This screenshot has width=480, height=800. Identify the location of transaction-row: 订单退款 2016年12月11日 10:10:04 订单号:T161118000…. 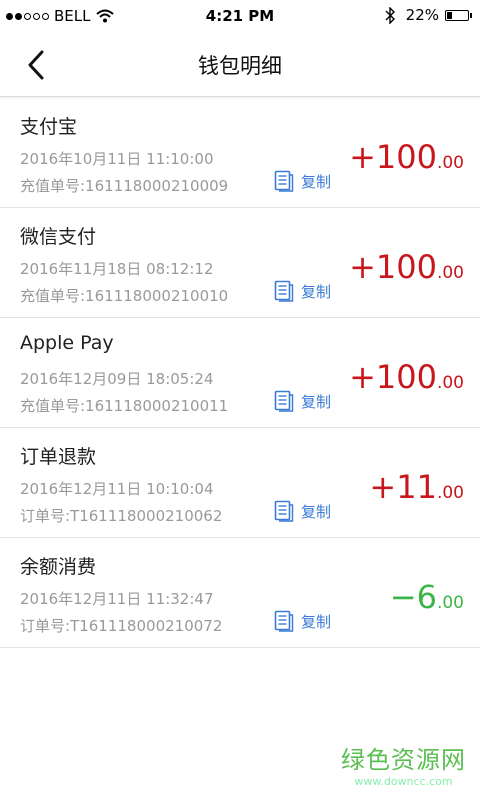
(240, 483).